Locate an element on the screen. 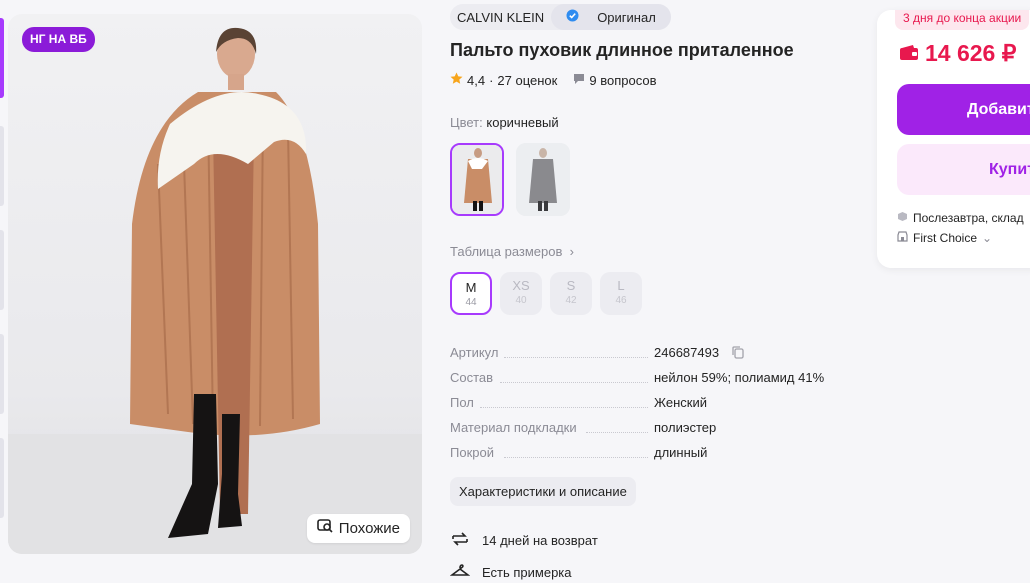 The width and height of the screenshot is (1030, 583). color-swatch-brown is located at coordinates (477, 179).